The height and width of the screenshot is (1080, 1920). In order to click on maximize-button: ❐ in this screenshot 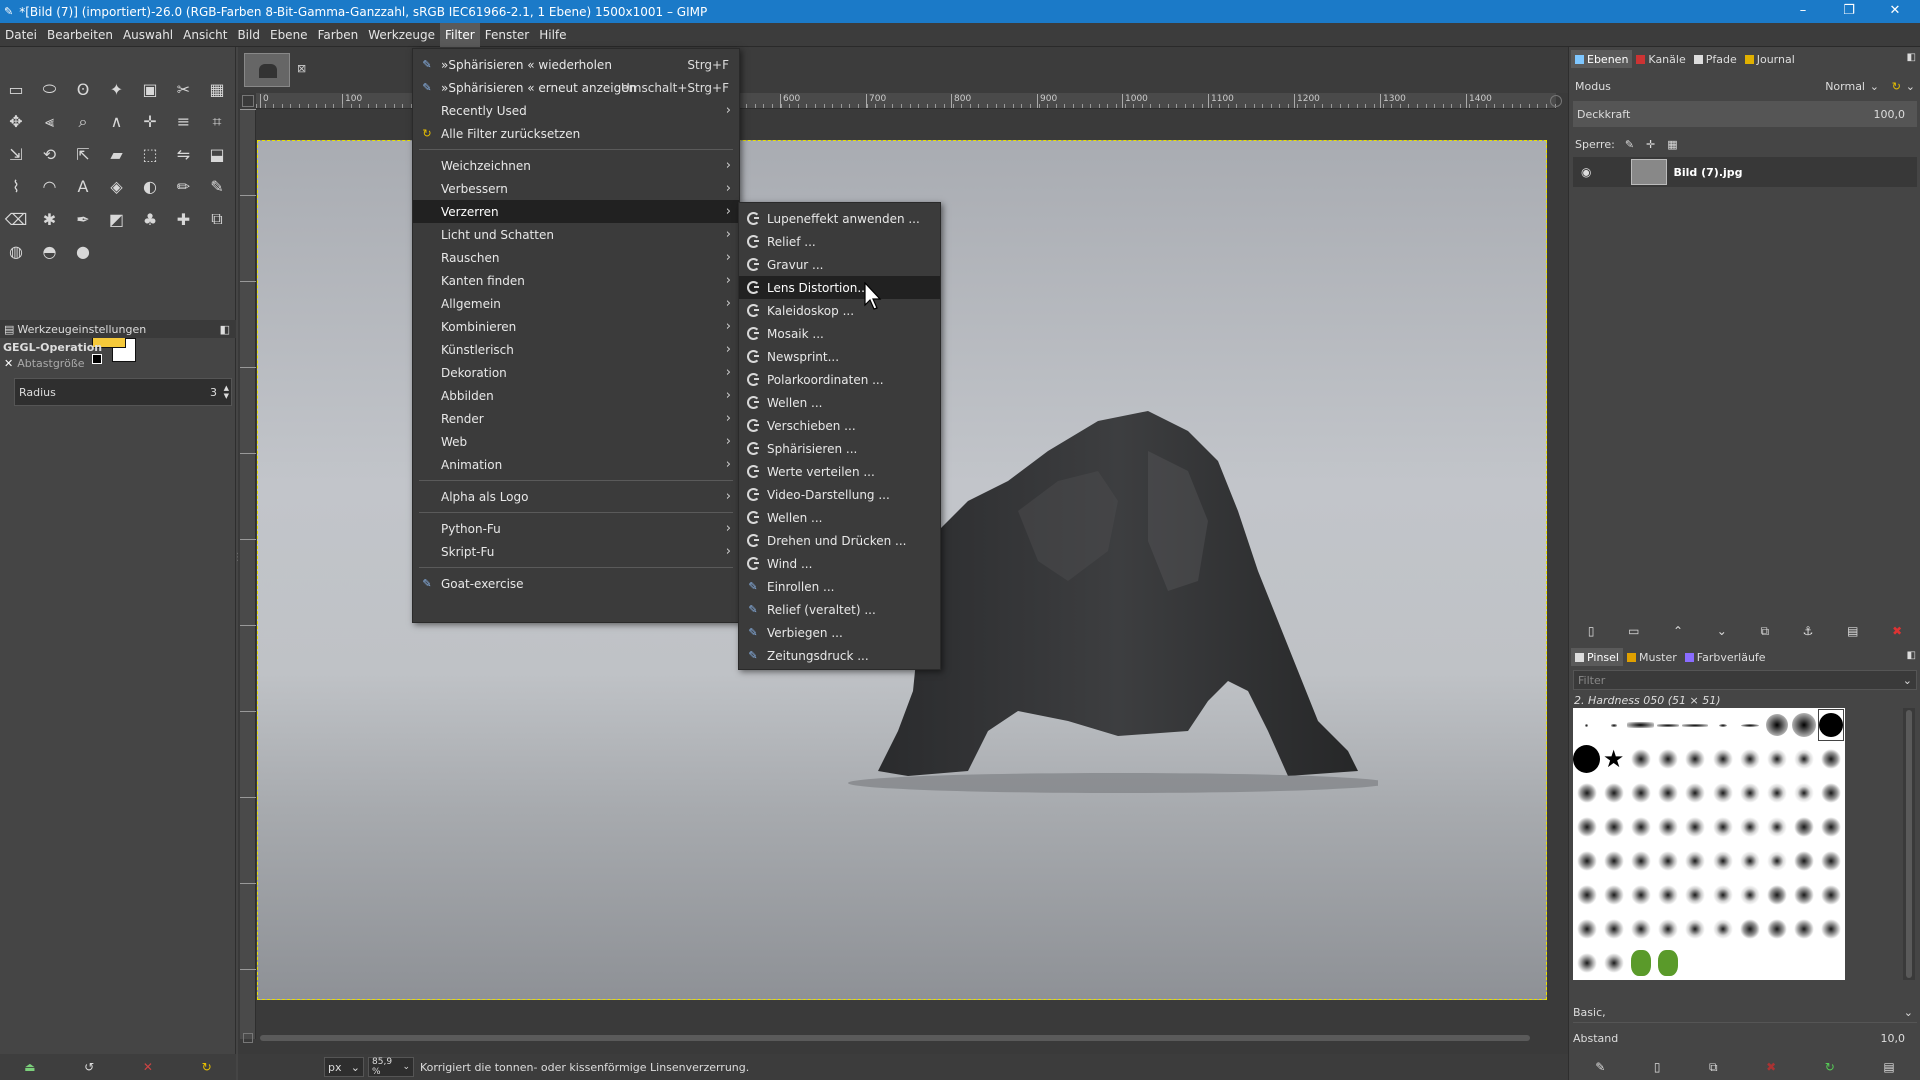, I will do `click(1849, 11)`.